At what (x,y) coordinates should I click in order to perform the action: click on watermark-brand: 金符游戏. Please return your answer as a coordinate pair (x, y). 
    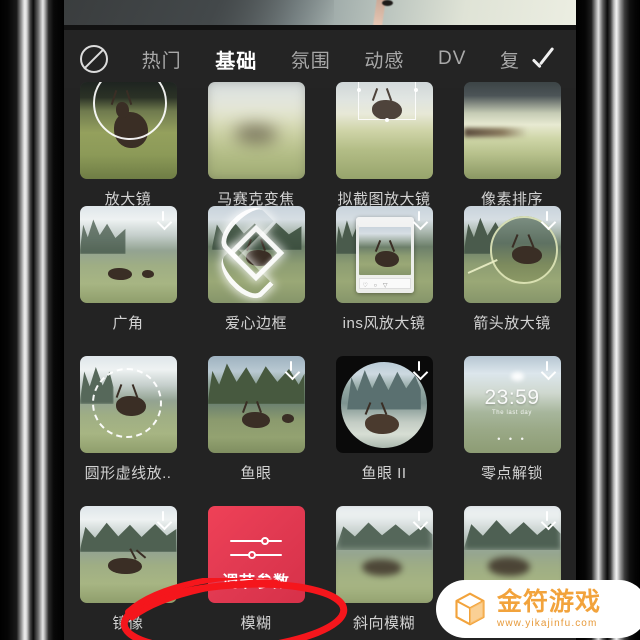
    Looking at the image, I should click on (549, 601).